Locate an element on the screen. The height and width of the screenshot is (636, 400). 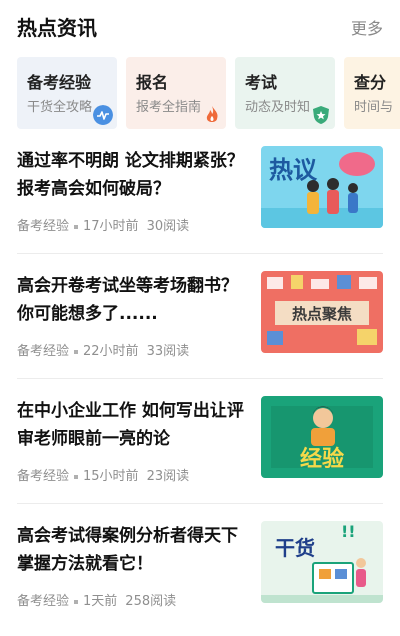
category-card-registration: 报名 报考全指南 is located at coordinates (176, 93).